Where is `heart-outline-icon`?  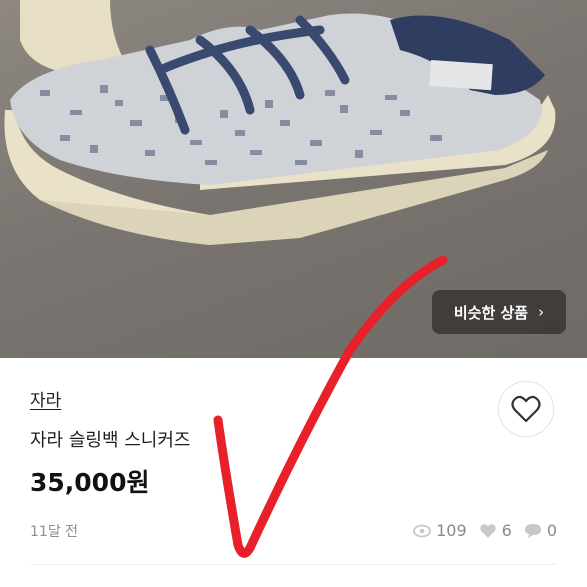 heart-outline-icon is located at coordinates (526, 409).